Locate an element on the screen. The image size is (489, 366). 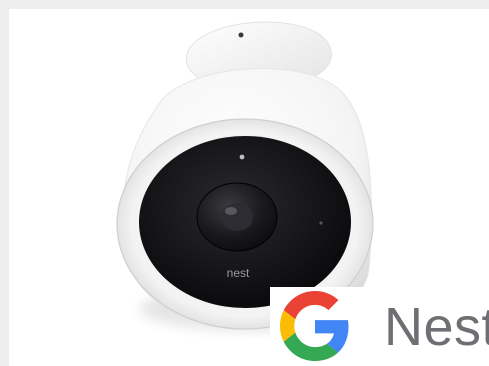
device-logo: nest is located at coordinates (238, 273).